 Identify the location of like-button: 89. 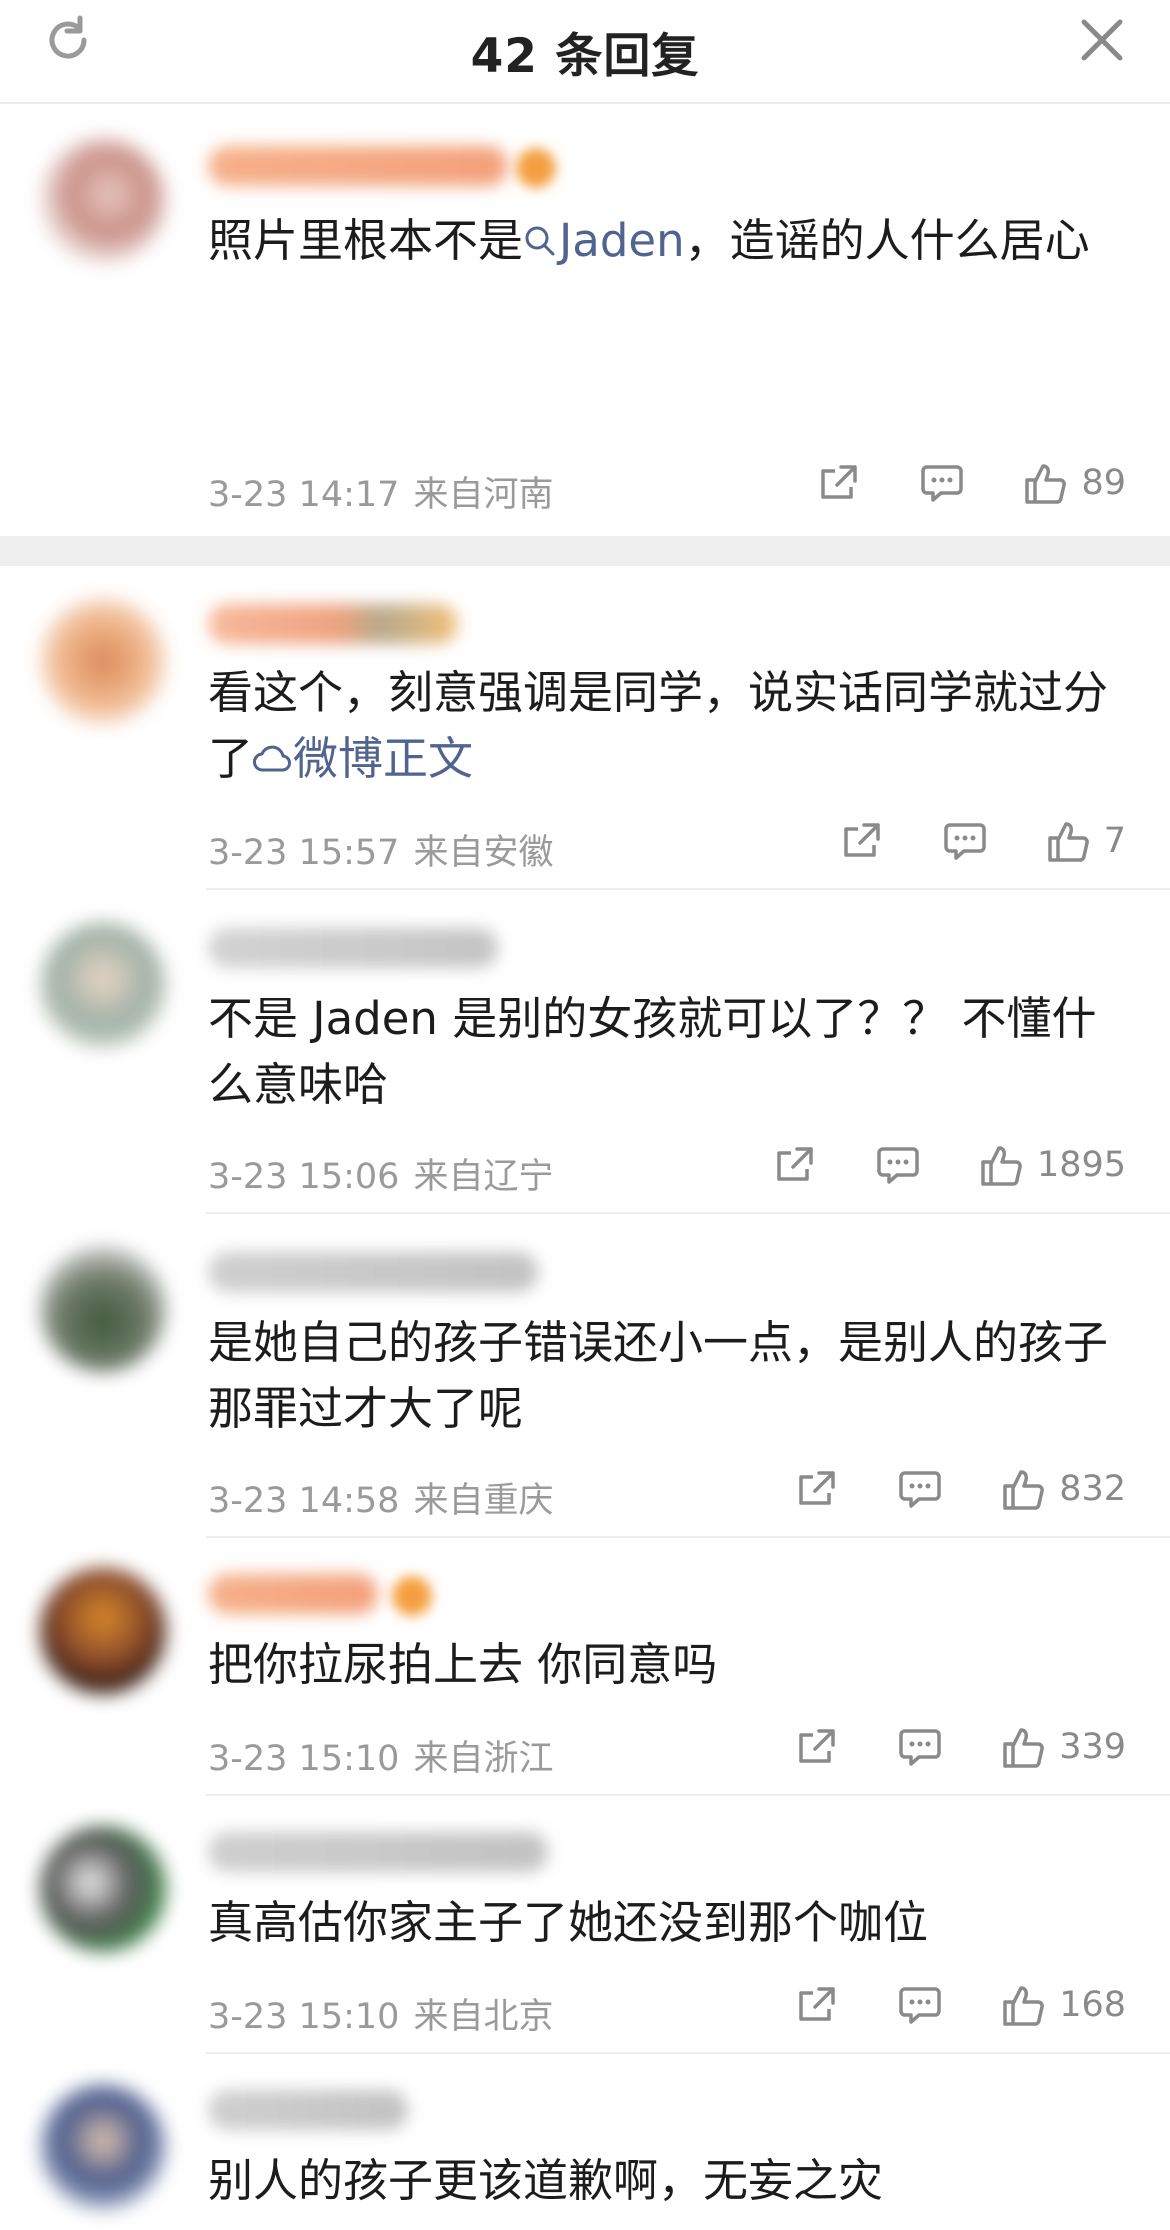
(1074, 483).